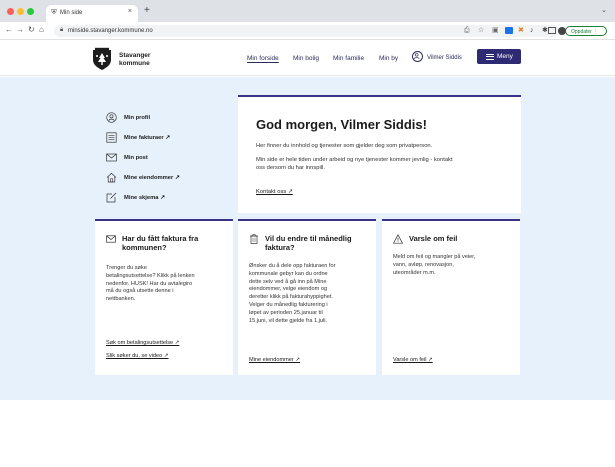 This screenshot has height=467, width=615. I want to click on card-title-line: Vil du endre til månedlig, so click(308, 238).